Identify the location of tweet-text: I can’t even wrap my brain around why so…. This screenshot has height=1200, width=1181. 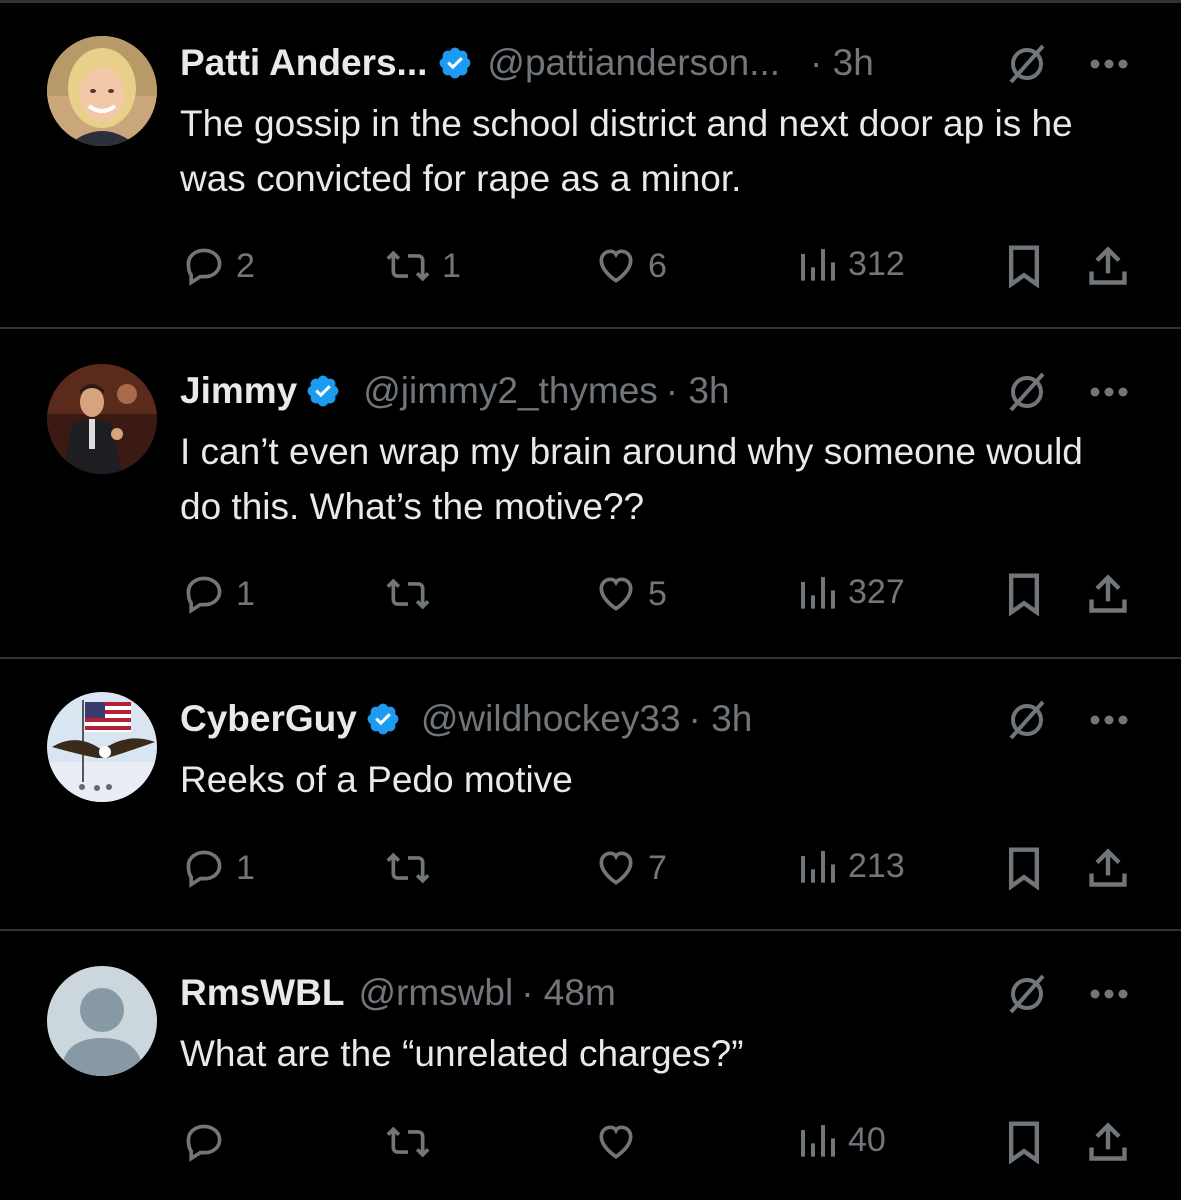
(631, 479).